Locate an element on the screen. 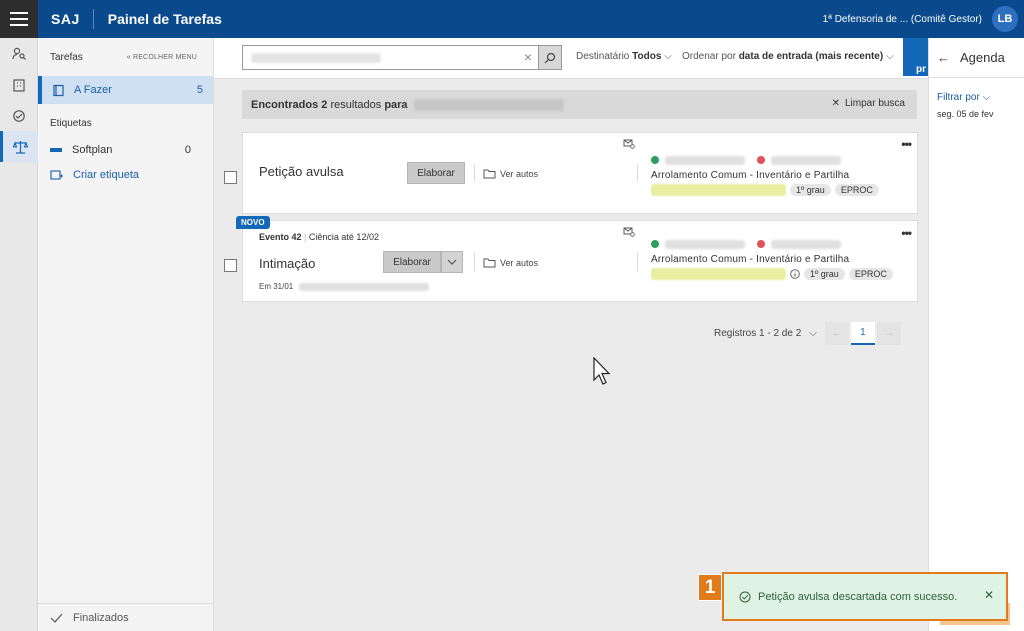 The width and height of the screenshot is (1024, 631). toast-message: Petição avulsa descartada com sucesso. is located at coordinates (858, 596).